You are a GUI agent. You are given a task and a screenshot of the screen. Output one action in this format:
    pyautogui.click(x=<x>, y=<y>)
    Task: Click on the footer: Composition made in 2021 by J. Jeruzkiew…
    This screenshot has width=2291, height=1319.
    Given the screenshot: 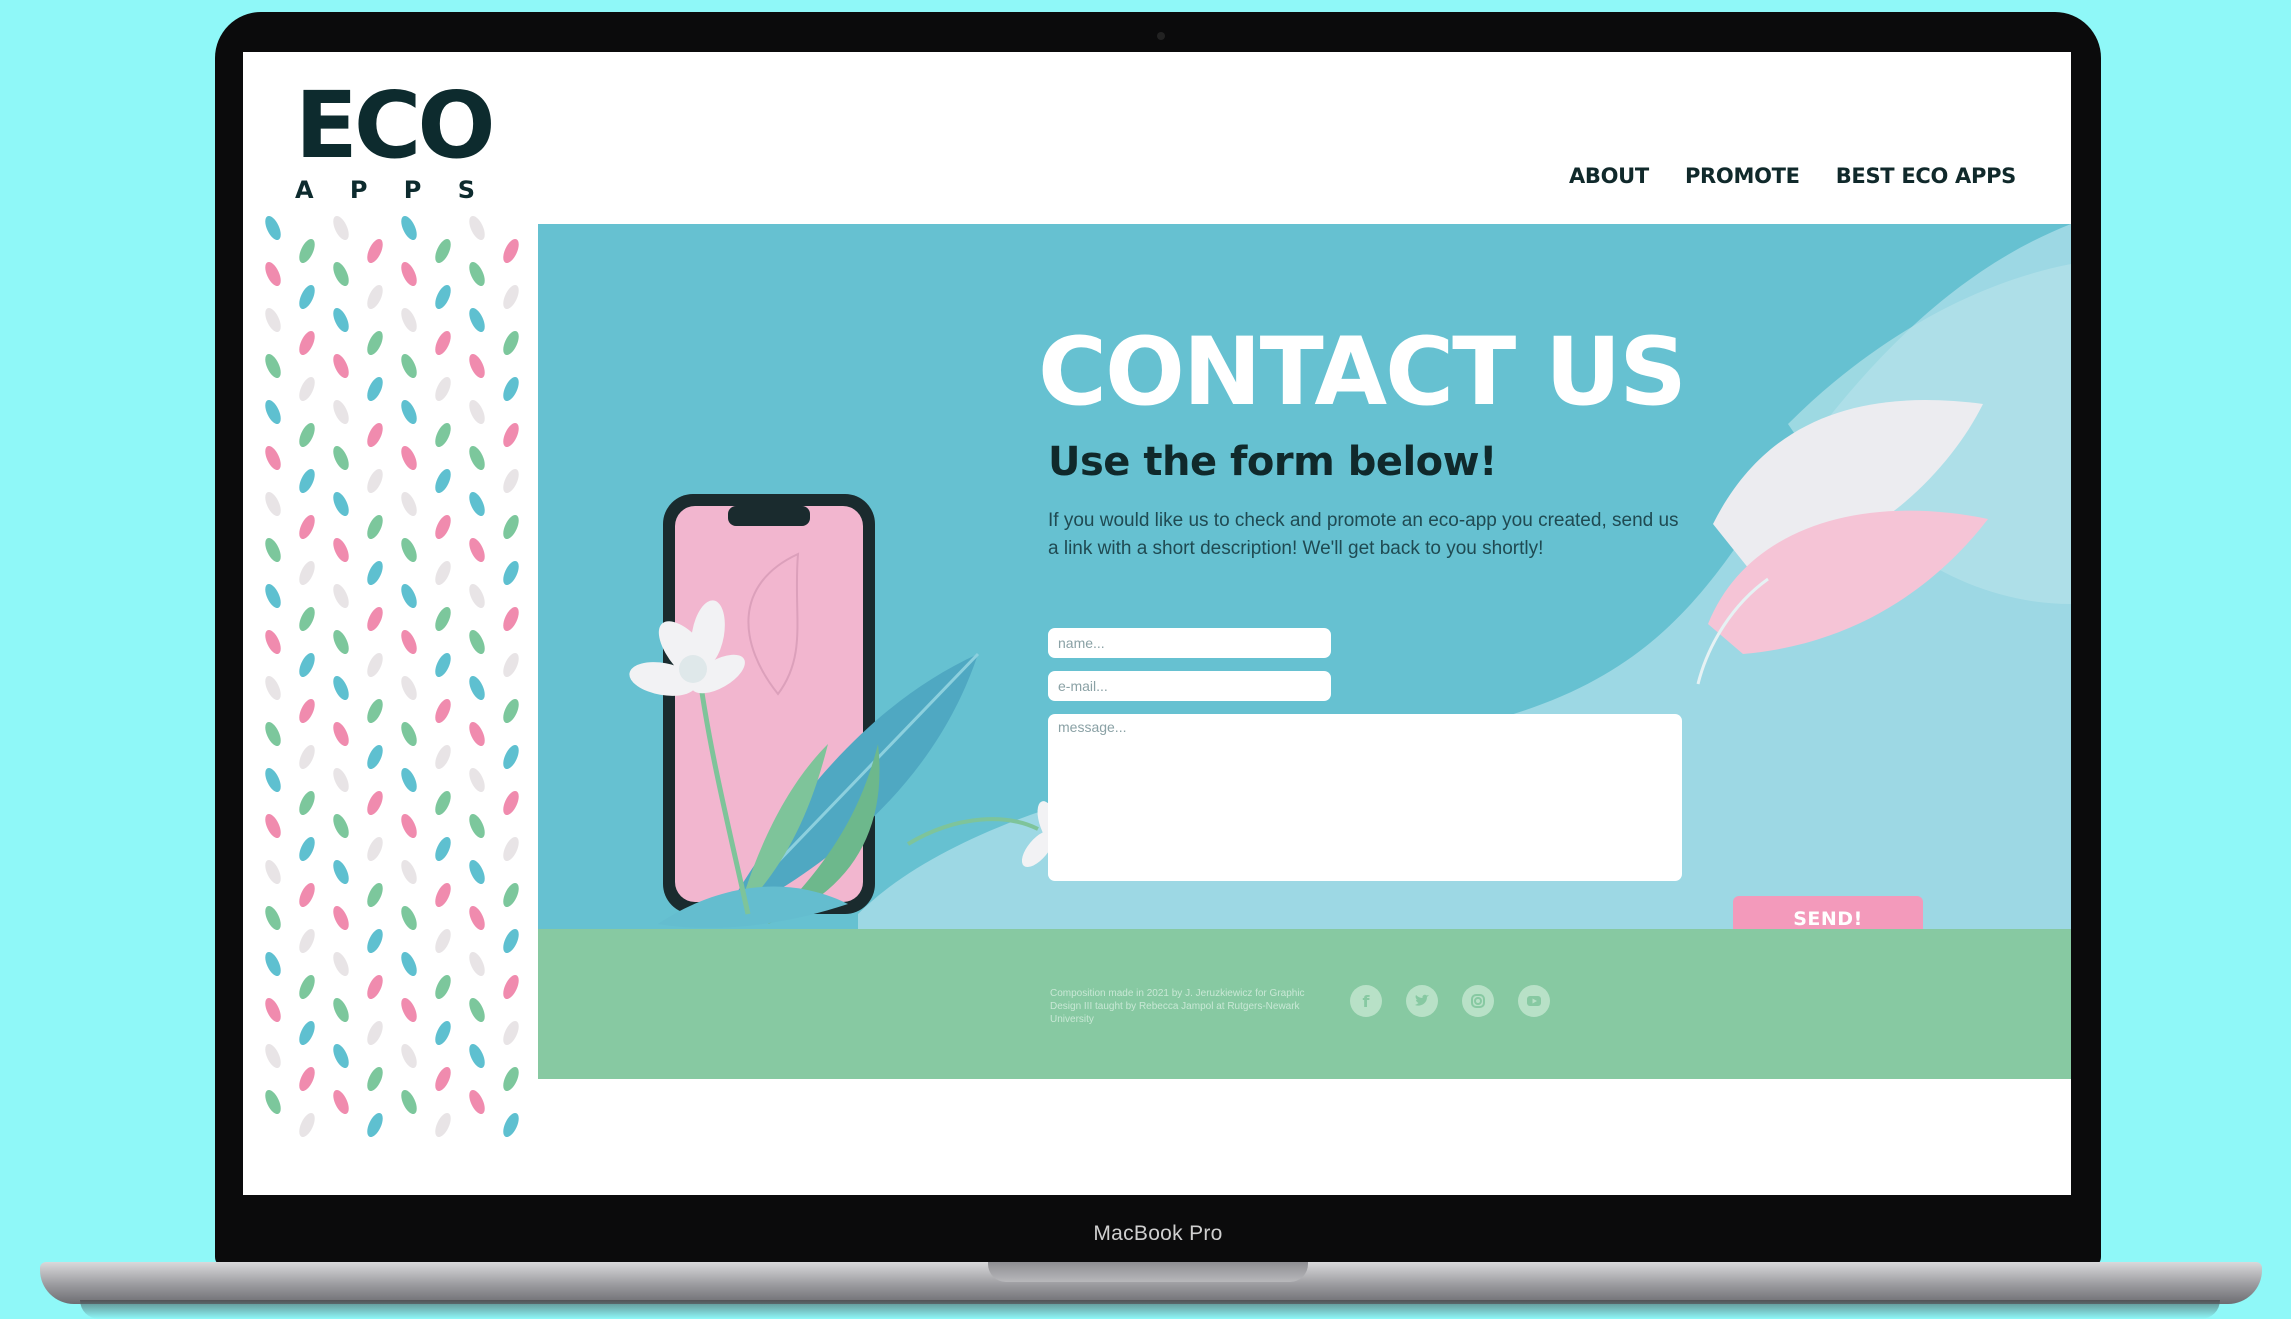 What is the action you would take?
    pyautogui.click(x=1304, y=1004)
    